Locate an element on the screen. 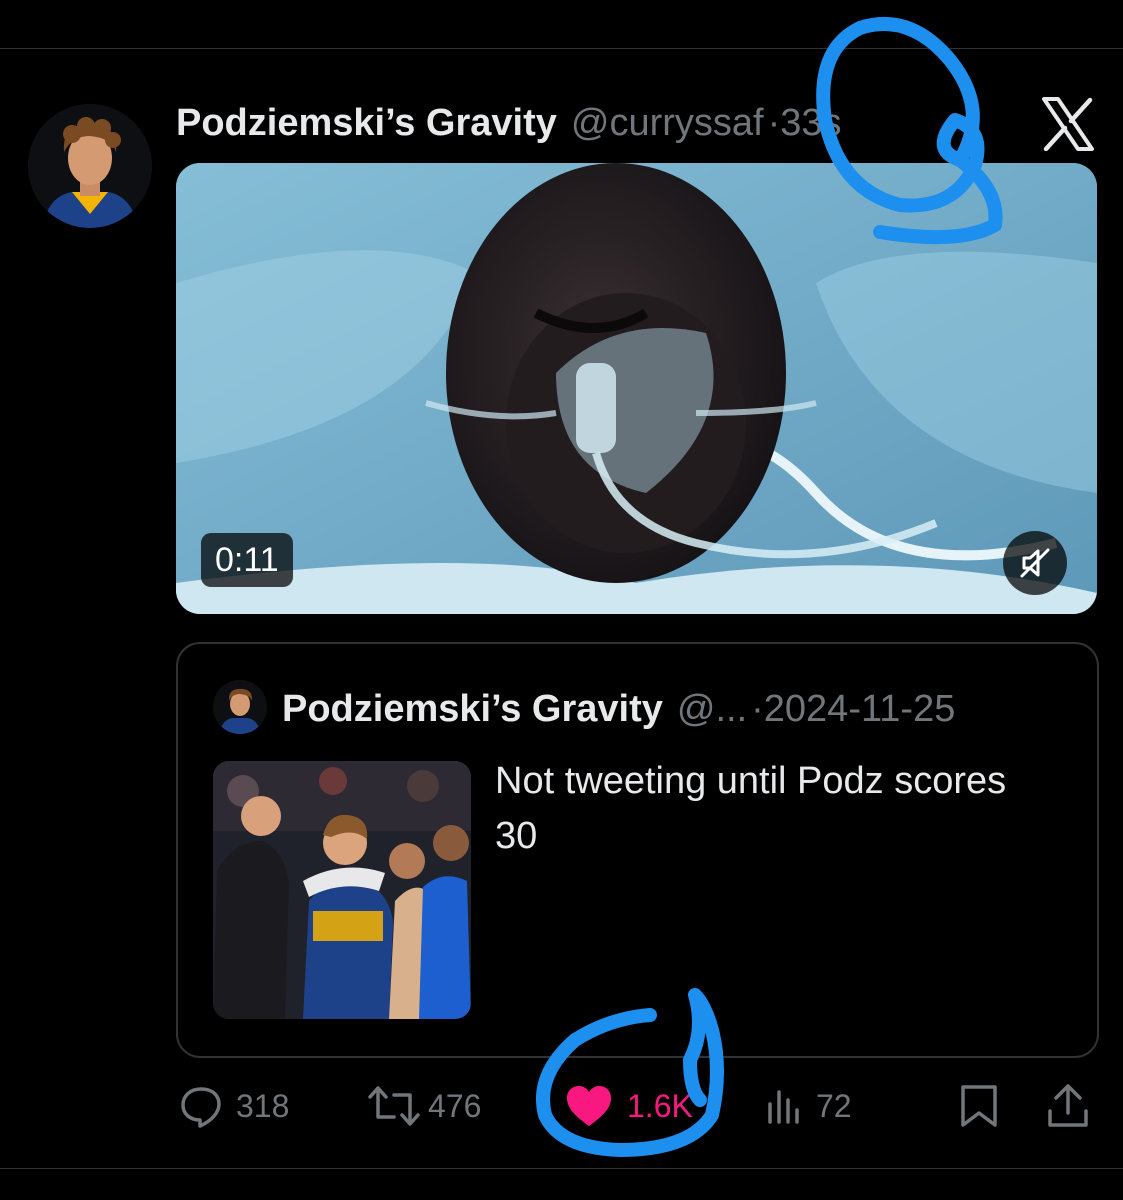  author-handle: @curryssaf is located at coordinates (667, 123).